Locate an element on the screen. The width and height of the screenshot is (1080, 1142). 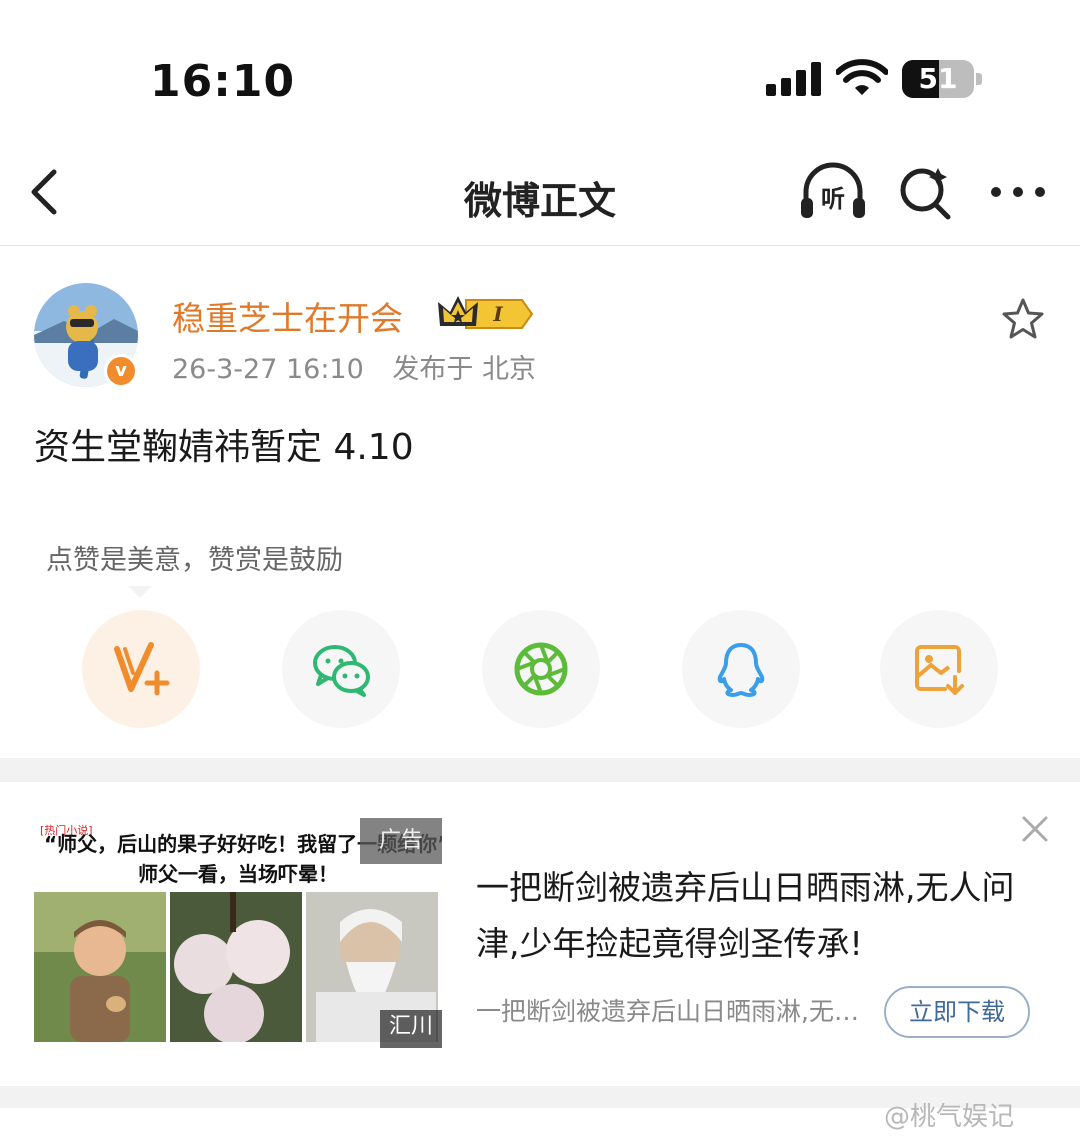
more-button is located at coordinates (1018, 192).